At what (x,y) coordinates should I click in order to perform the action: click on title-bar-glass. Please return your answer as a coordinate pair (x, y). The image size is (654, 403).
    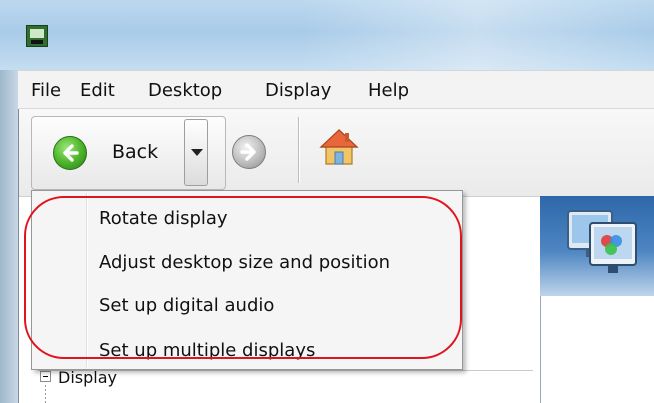
    Looking at the image, I should click on (477, 35).